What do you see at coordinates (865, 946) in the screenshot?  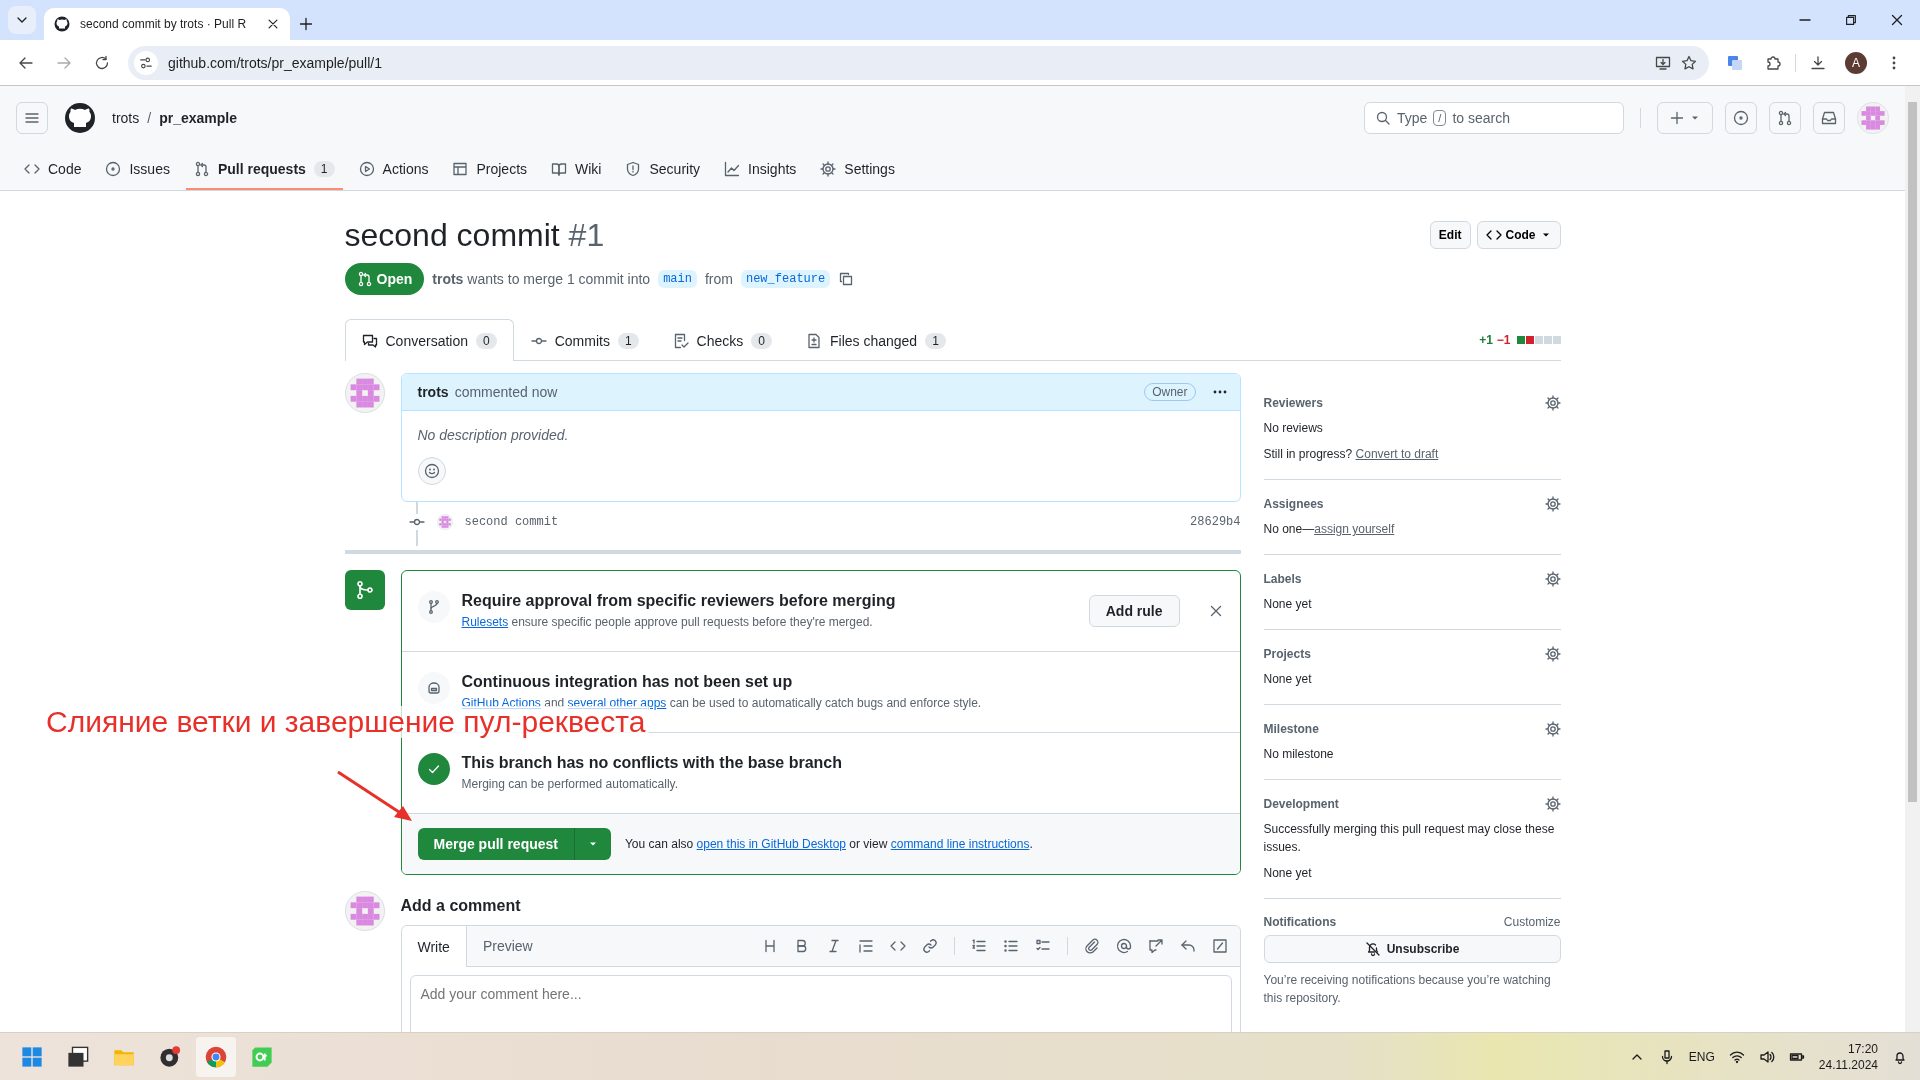 I see `quote-icon` at bounding box center [865, 946].